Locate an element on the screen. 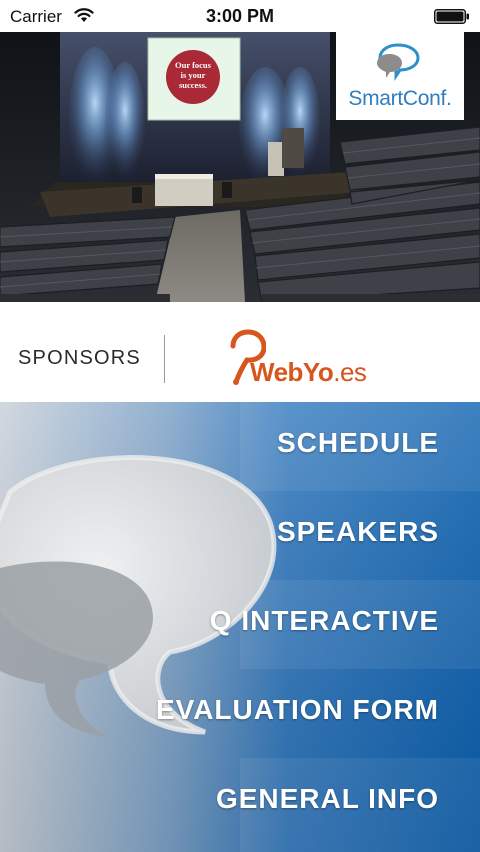 The width and height of the screenshot is (480, 852). menu-item-speakers: SPEAKERS is located at coordinates (240, 535).